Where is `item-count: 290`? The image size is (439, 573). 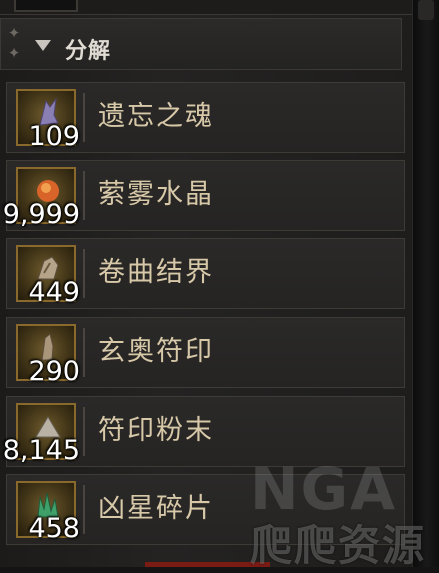 item-count: 290 is located at coordinates (54, 371).